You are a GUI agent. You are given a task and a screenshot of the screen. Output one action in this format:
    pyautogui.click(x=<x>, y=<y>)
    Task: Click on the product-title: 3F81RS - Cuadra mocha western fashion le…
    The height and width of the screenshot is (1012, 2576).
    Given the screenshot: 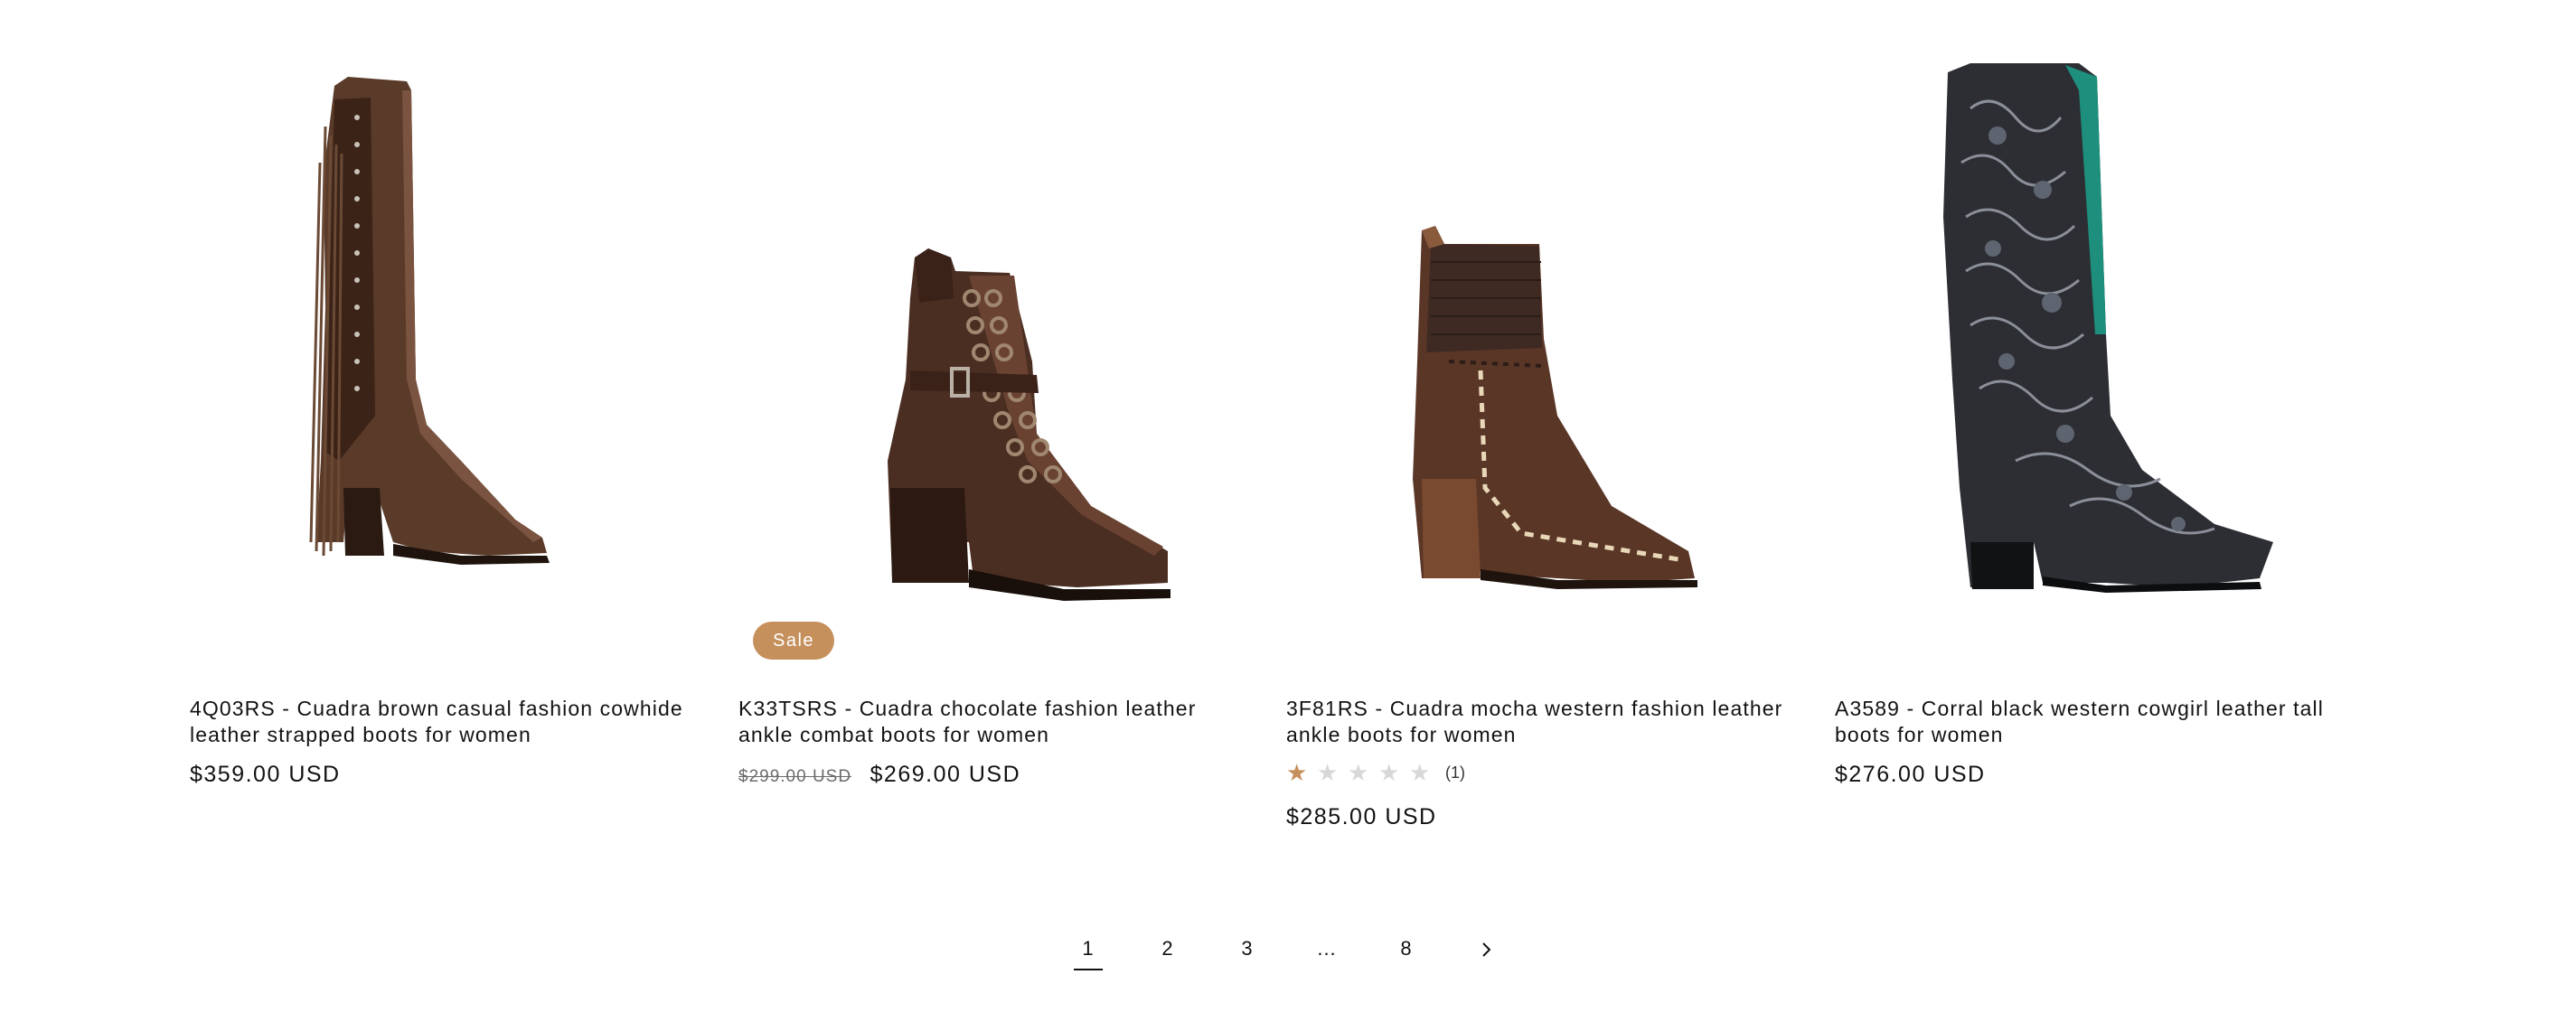 What is the action you would take?
    pyautogui.click(x=1539, y=722)
    